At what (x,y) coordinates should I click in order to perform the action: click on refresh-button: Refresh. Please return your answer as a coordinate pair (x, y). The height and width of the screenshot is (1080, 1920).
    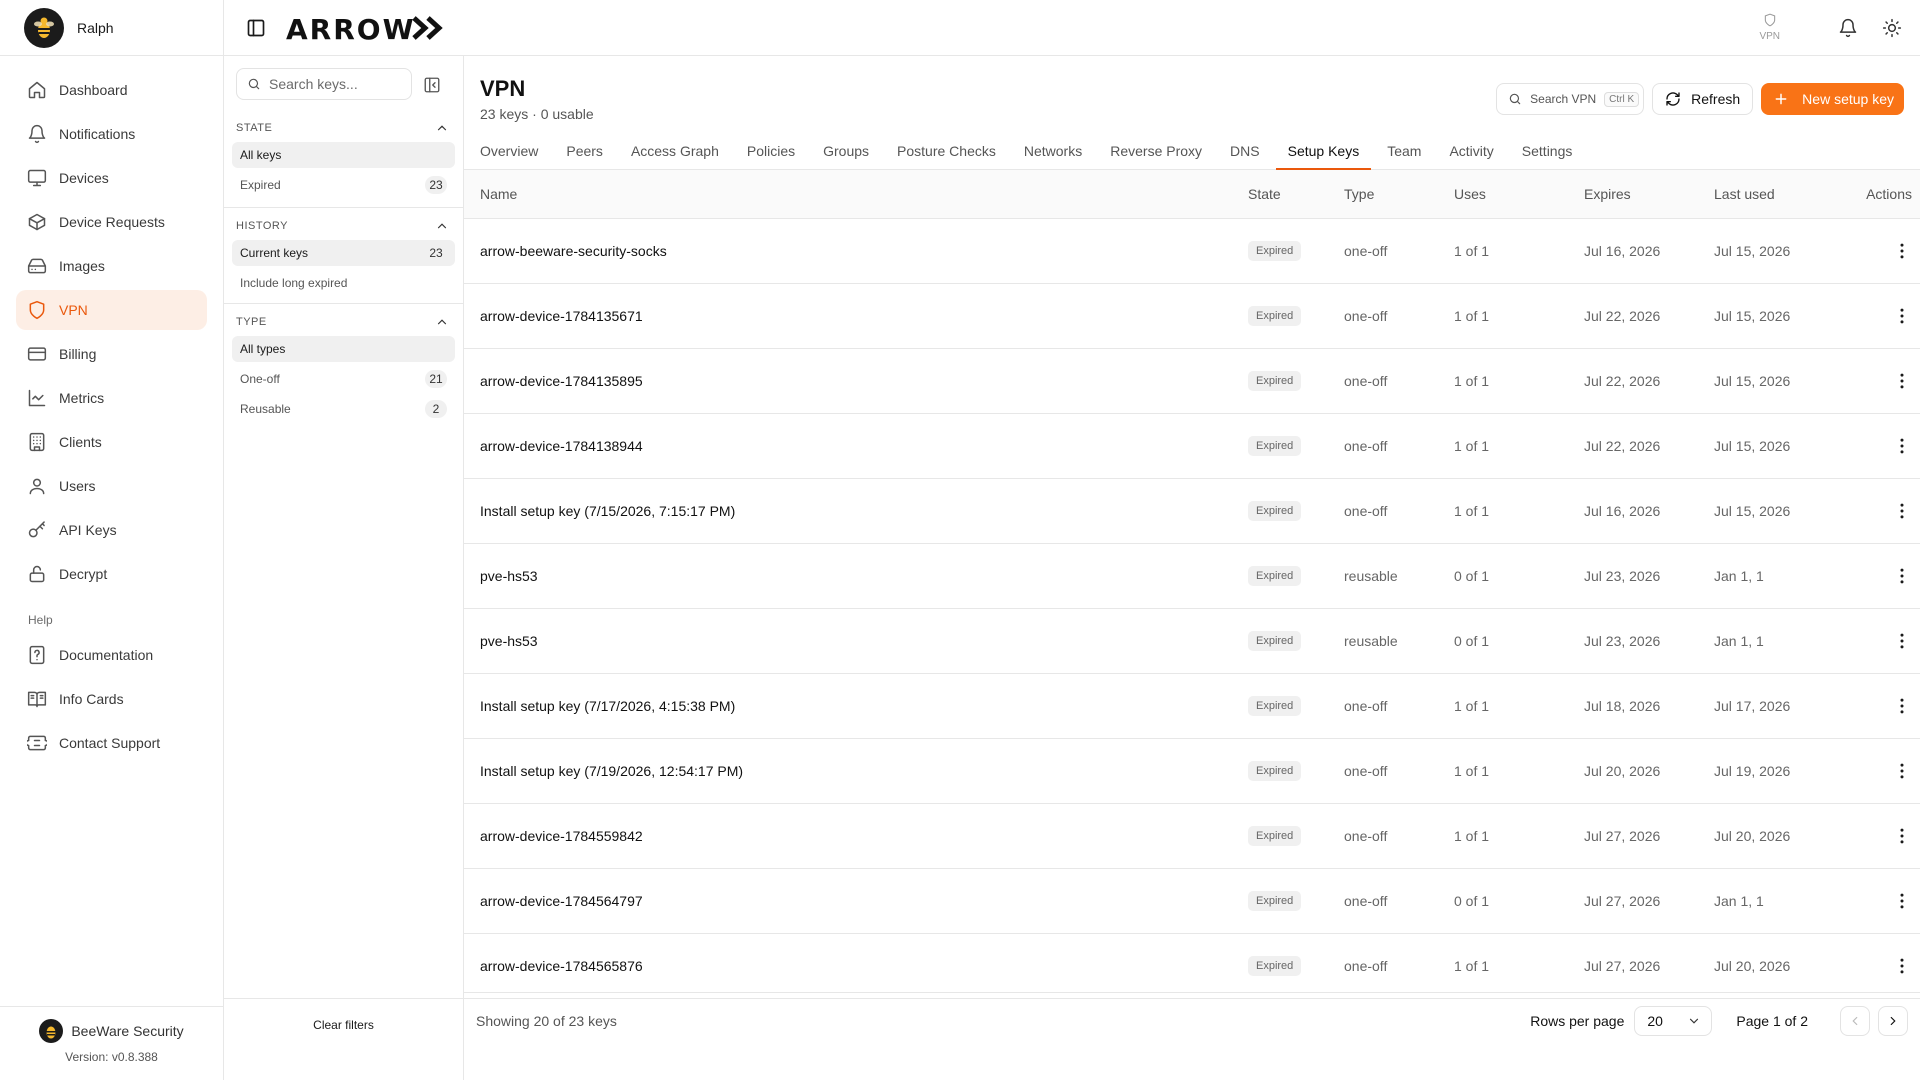
    Looking at the image, I should click on (1703, 99).